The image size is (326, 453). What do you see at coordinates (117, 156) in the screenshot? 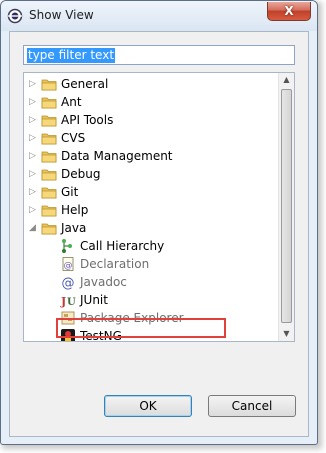
I see `tree-item-label: Data Management` at bounding box center [117, 156].